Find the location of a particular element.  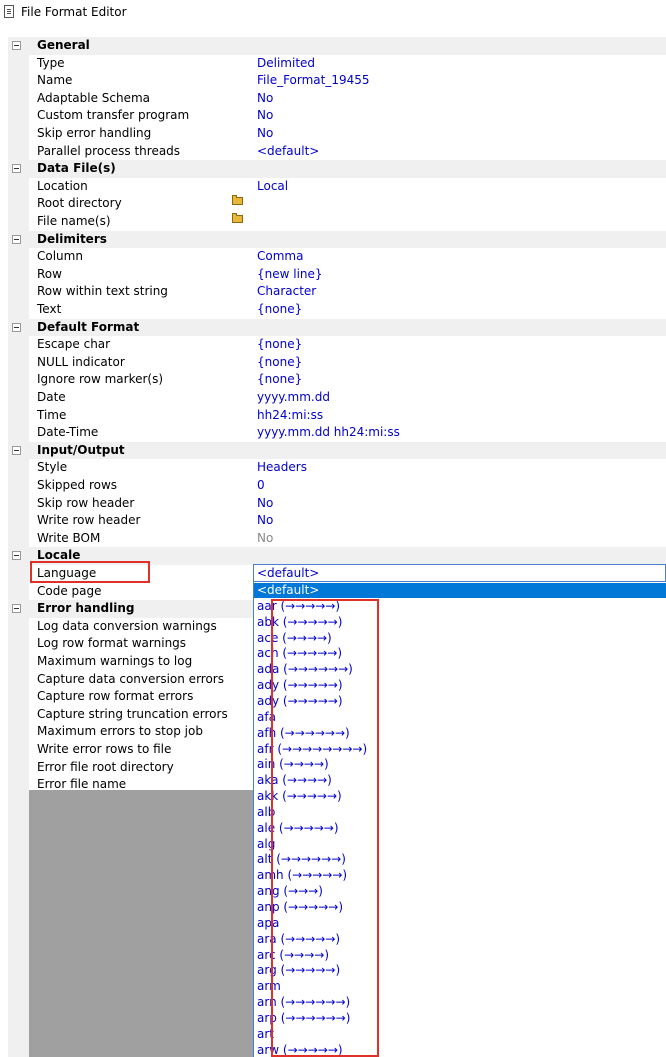

property-value: 0 is located at coordinates (261, 485).